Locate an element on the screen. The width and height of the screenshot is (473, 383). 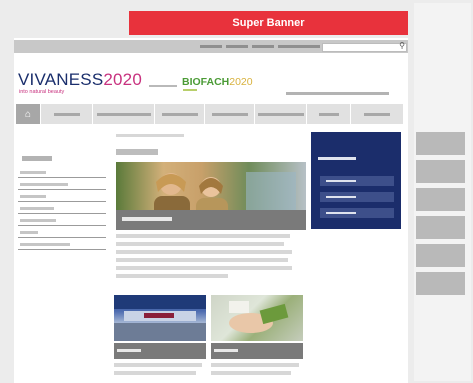
search-icon: ⚲ is located at coordinates (402, 46).